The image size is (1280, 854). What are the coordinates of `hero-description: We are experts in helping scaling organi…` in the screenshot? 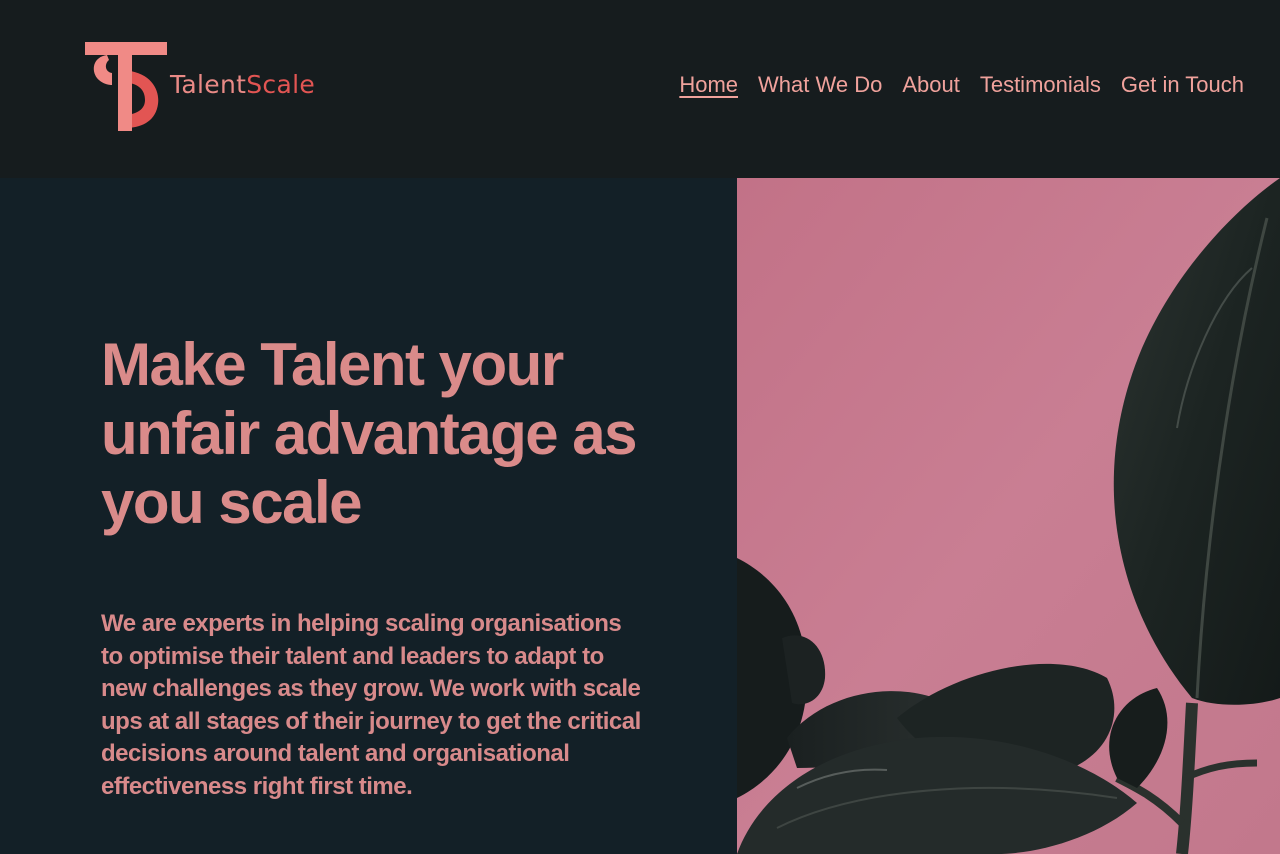 It's located at (371, 705).